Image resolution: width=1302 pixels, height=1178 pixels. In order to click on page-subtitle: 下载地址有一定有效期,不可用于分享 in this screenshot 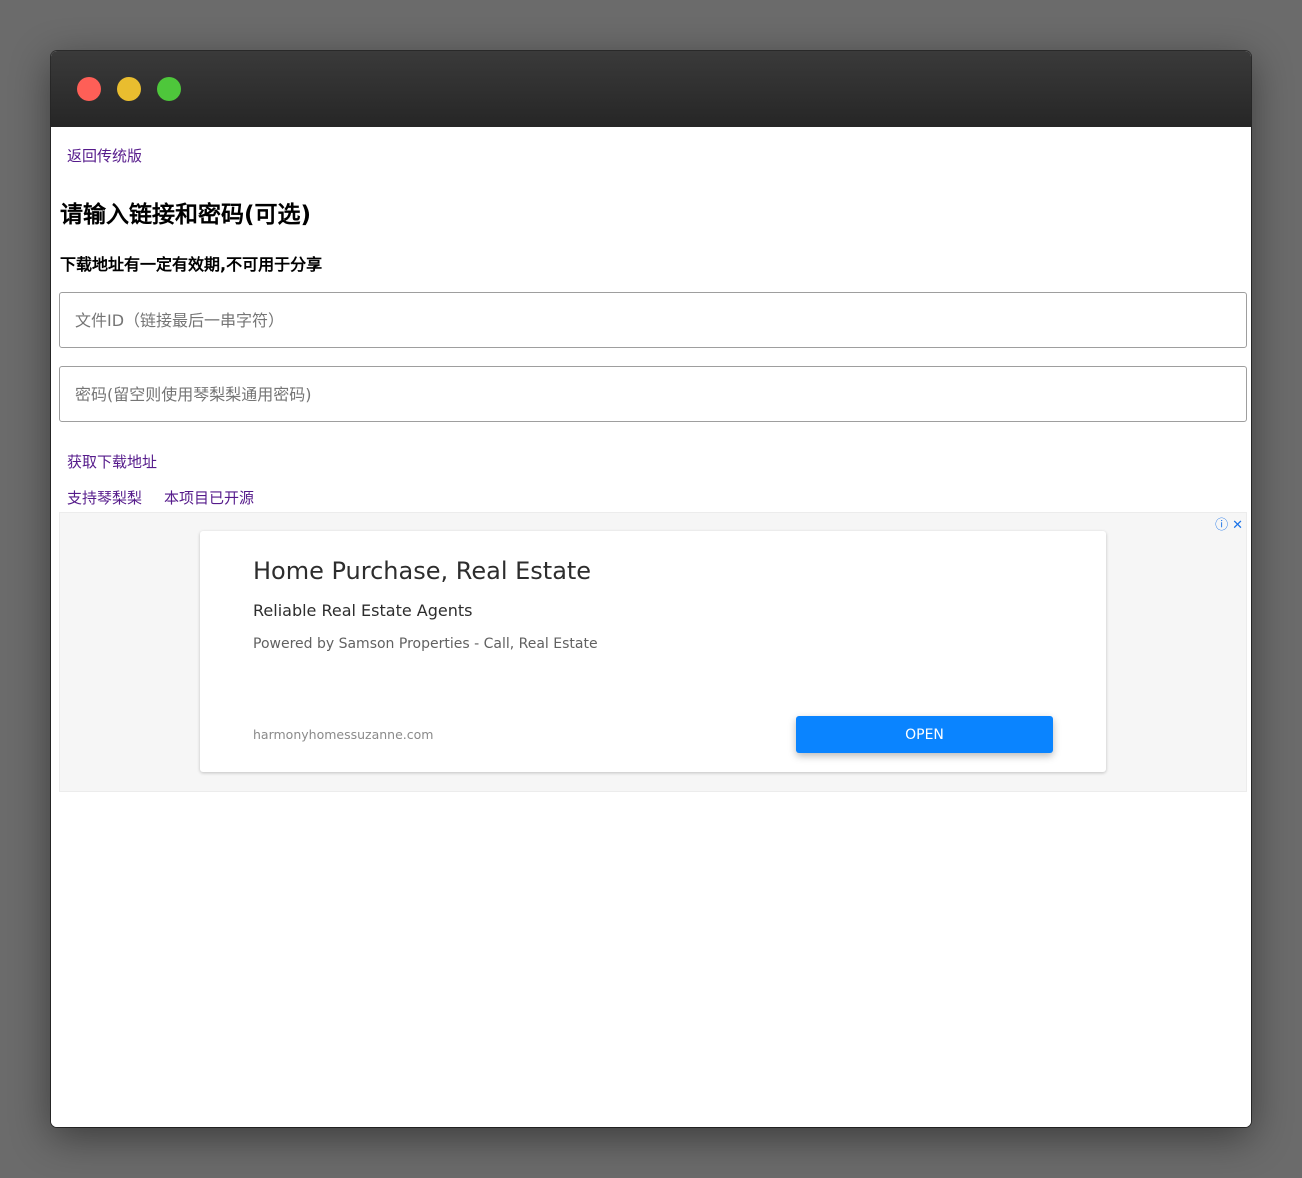, I will do `click(191, 264)`.